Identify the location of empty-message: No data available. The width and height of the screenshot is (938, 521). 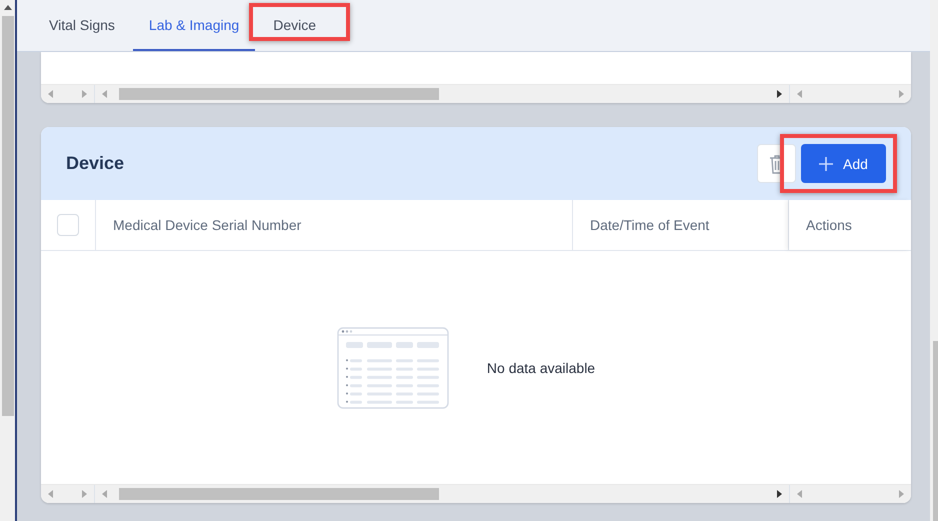
(541, 368).